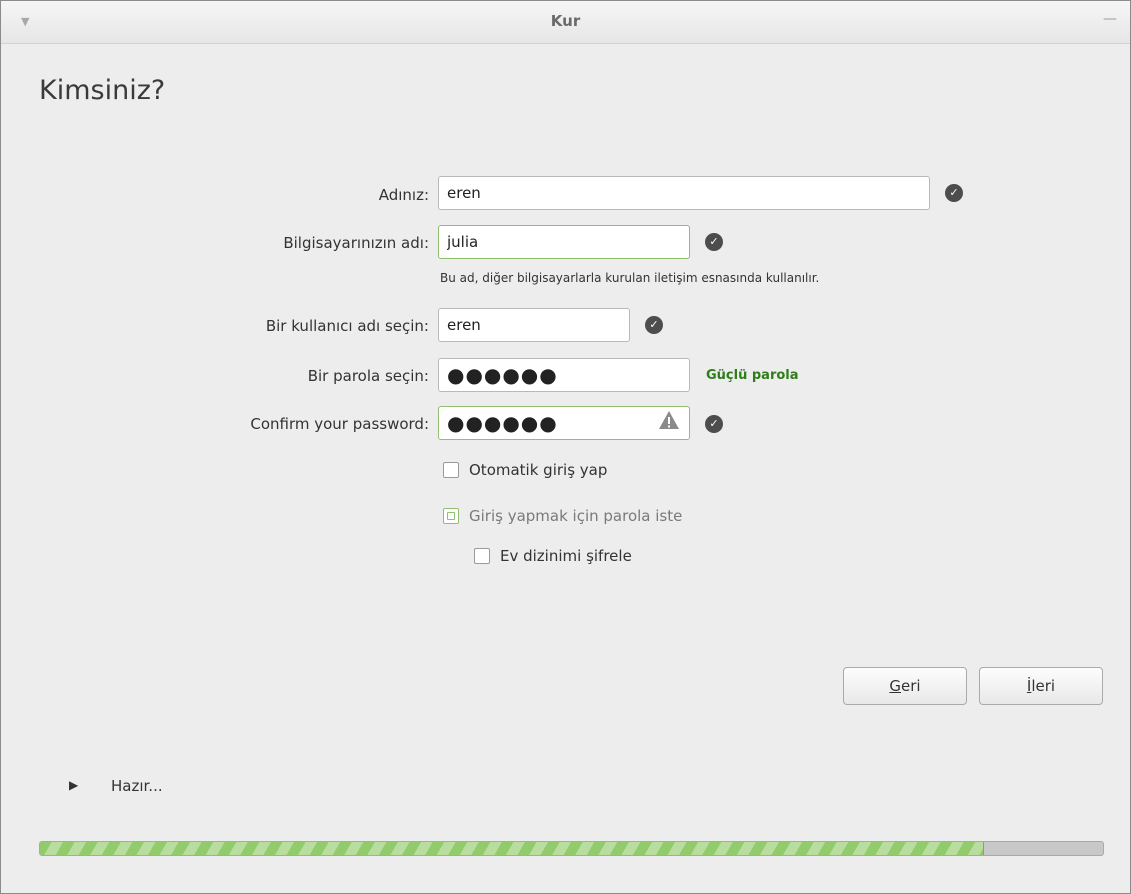 The height and width of the screenshot is (894, 1131). Describe the element at coordinates (347, 326) in the screenshot. I see `username-label: Bir kullanıcı adı seçin:` at that location.